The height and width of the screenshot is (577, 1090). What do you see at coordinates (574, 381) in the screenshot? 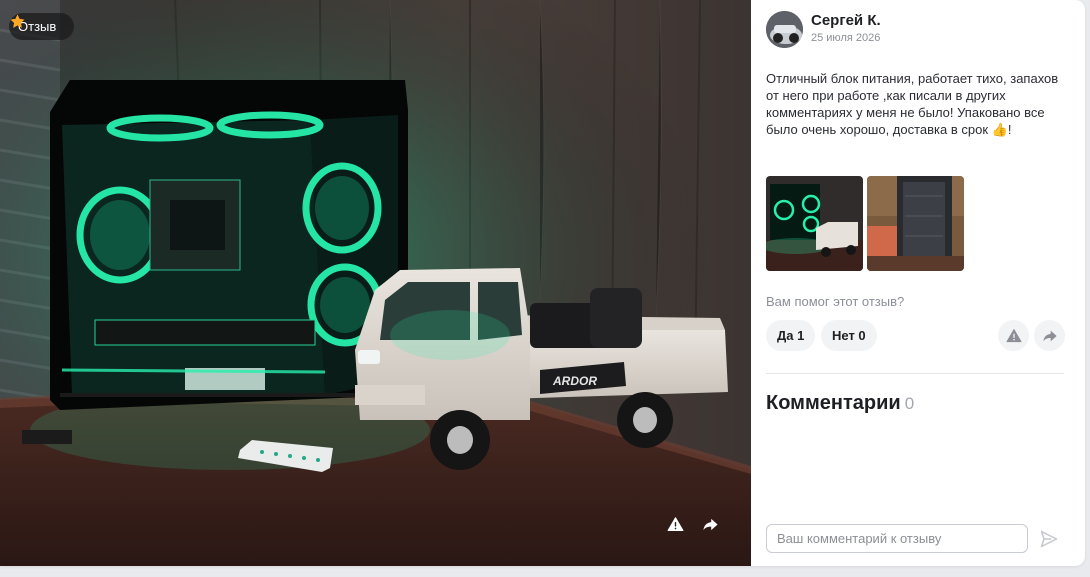
I see `truck-ardor-label: ARDOR` at bounding box center [574, 381].